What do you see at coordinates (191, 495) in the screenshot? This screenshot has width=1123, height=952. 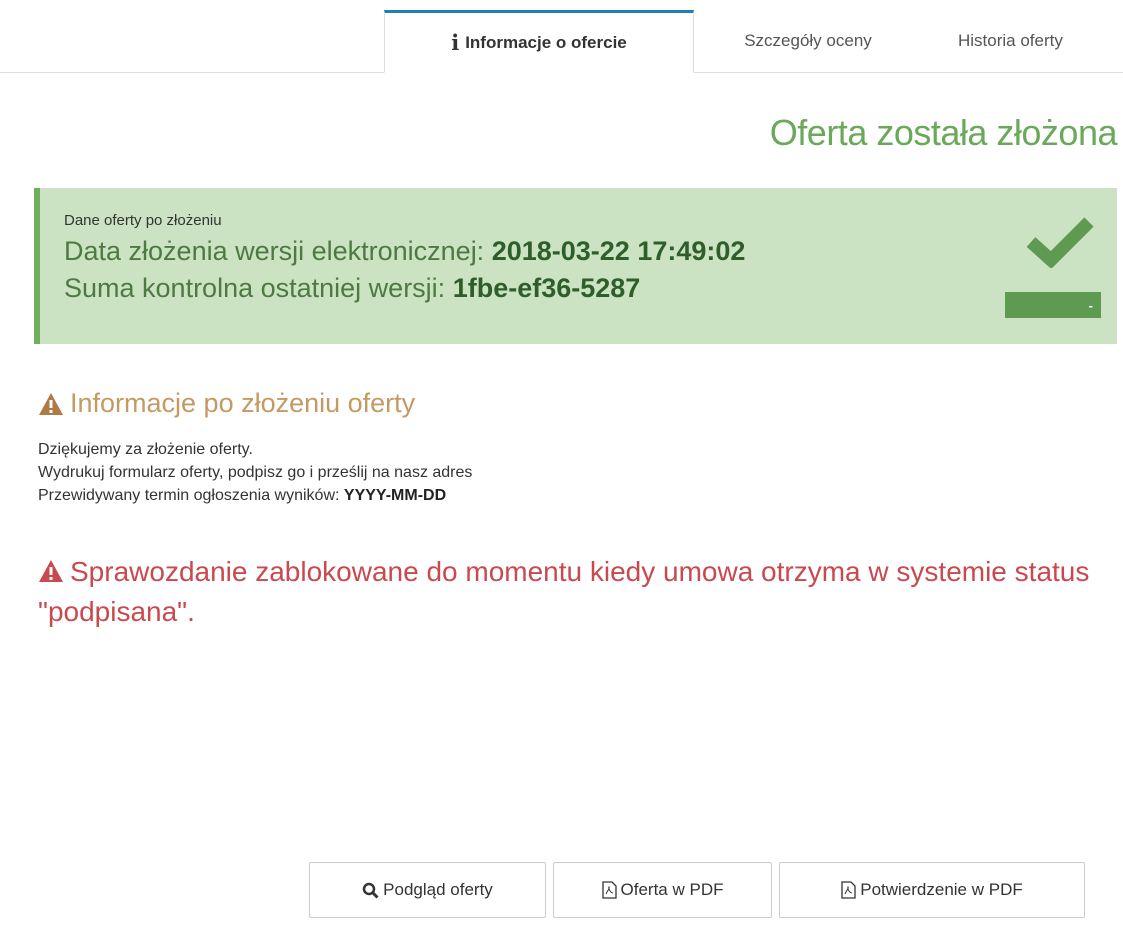 I see `results-date-label: Przewidywany termin ogłoszenia wyników:` at bounding box center [191, 495].